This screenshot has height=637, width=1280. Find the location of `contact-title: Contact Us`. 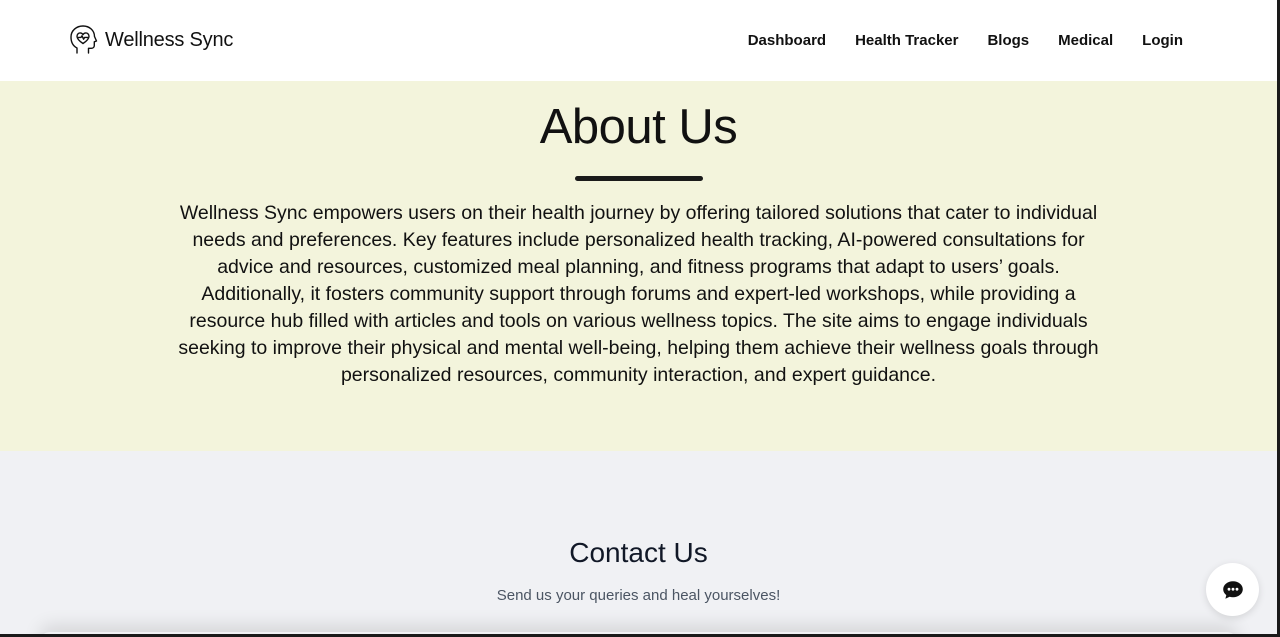

contact-title: Contact Us is located at coordinates (638, 552).